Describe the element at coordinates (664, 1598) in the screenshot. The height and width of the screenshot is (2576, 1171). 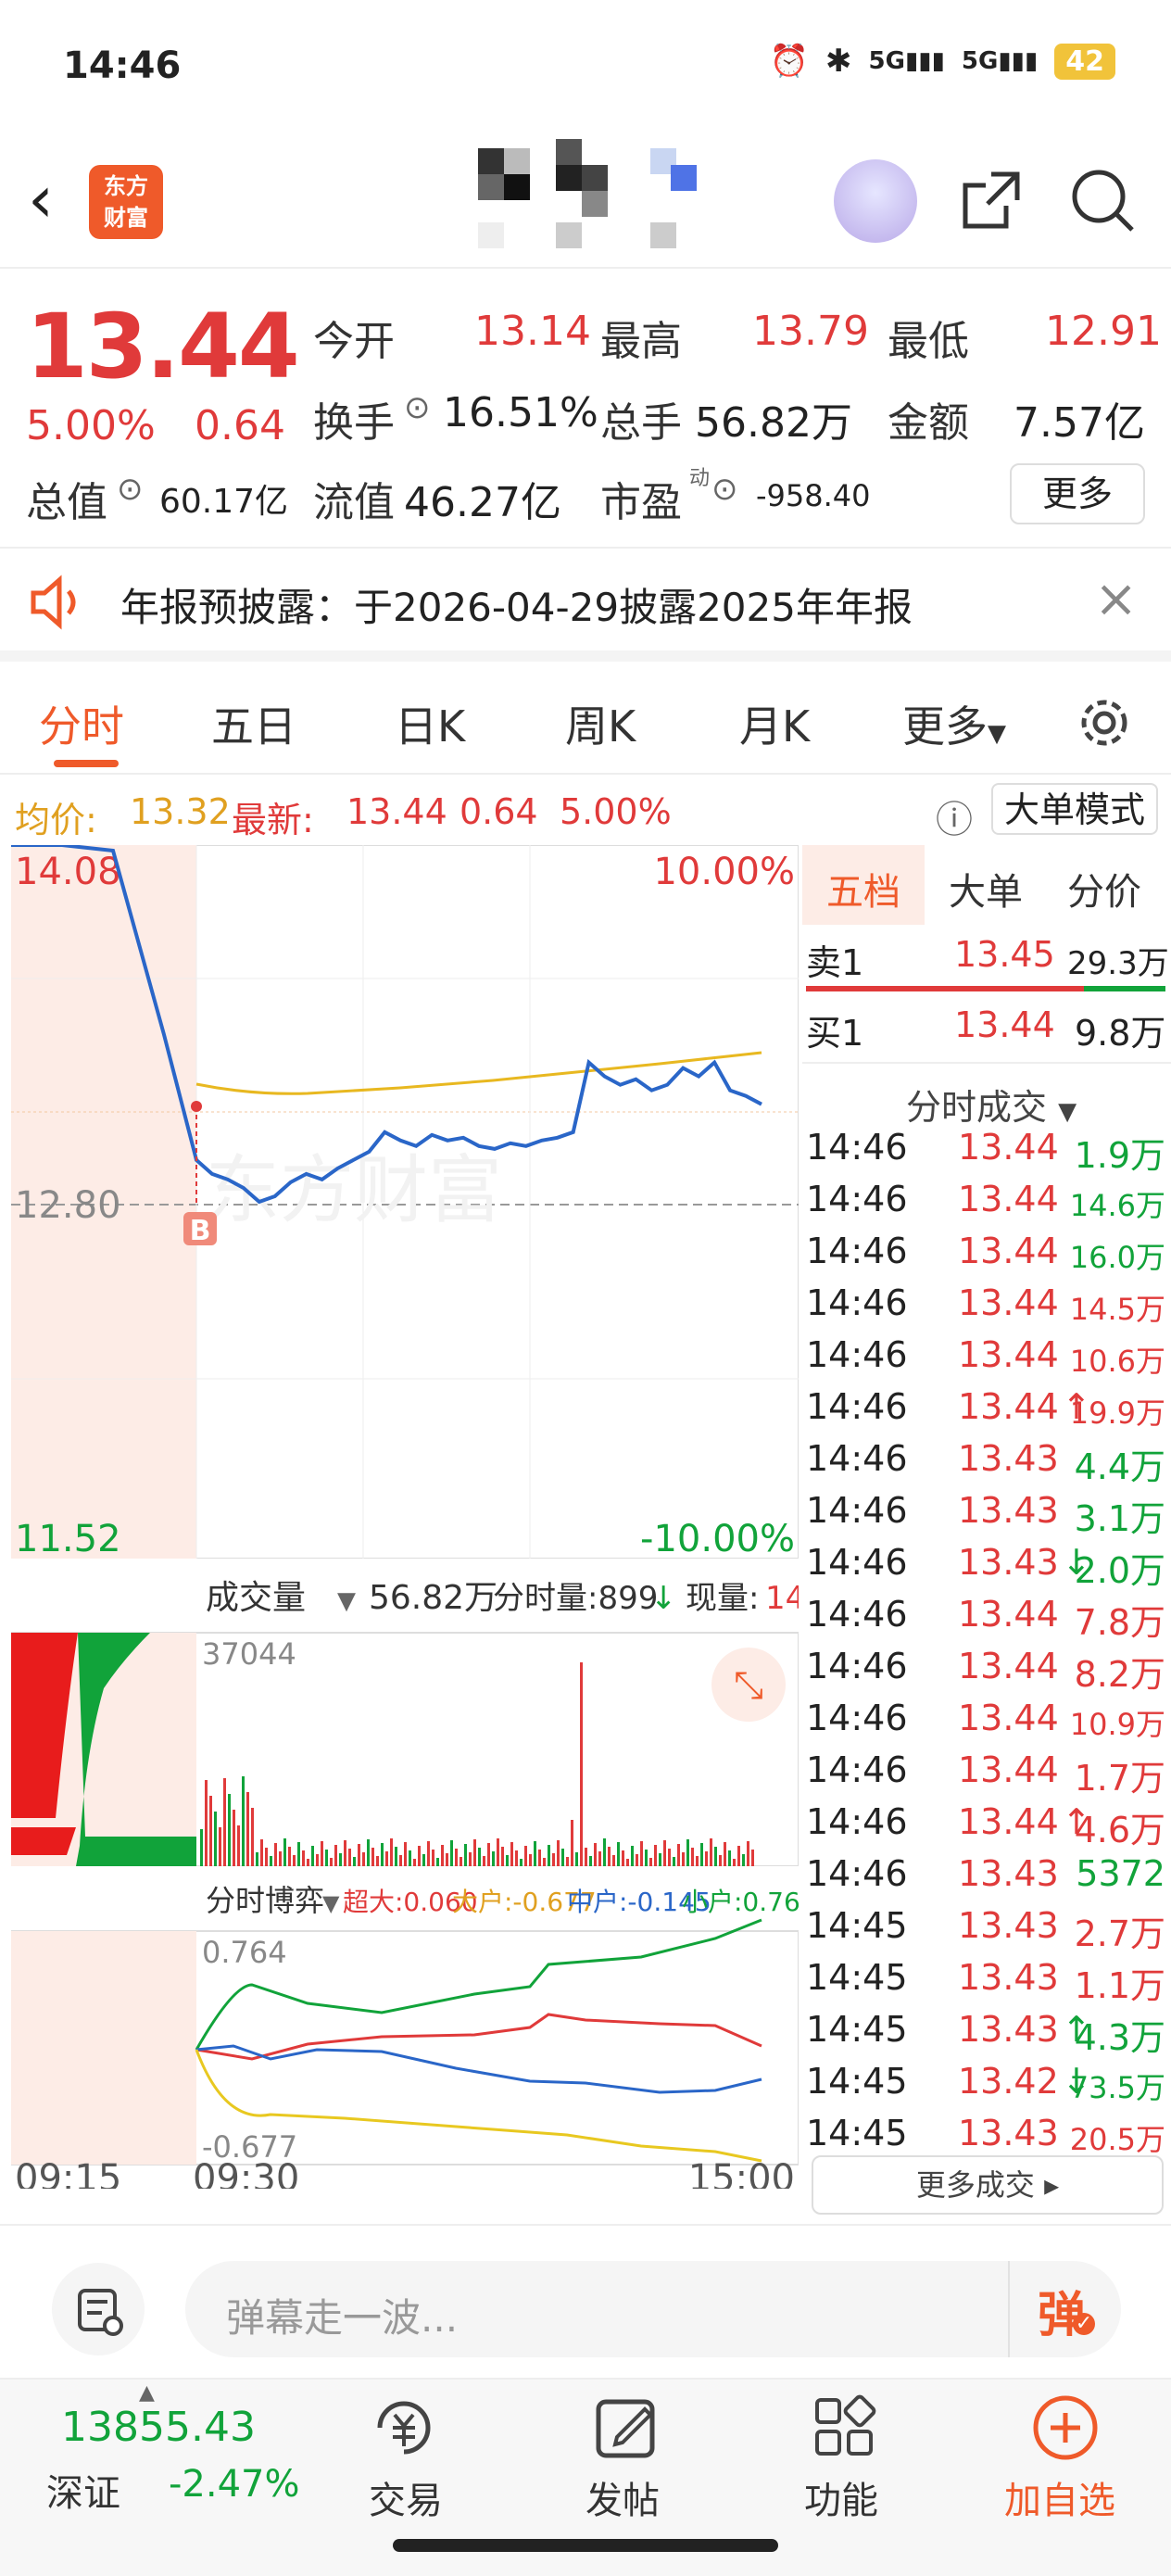
I see `down-arrow-icon: ↓` at that location.